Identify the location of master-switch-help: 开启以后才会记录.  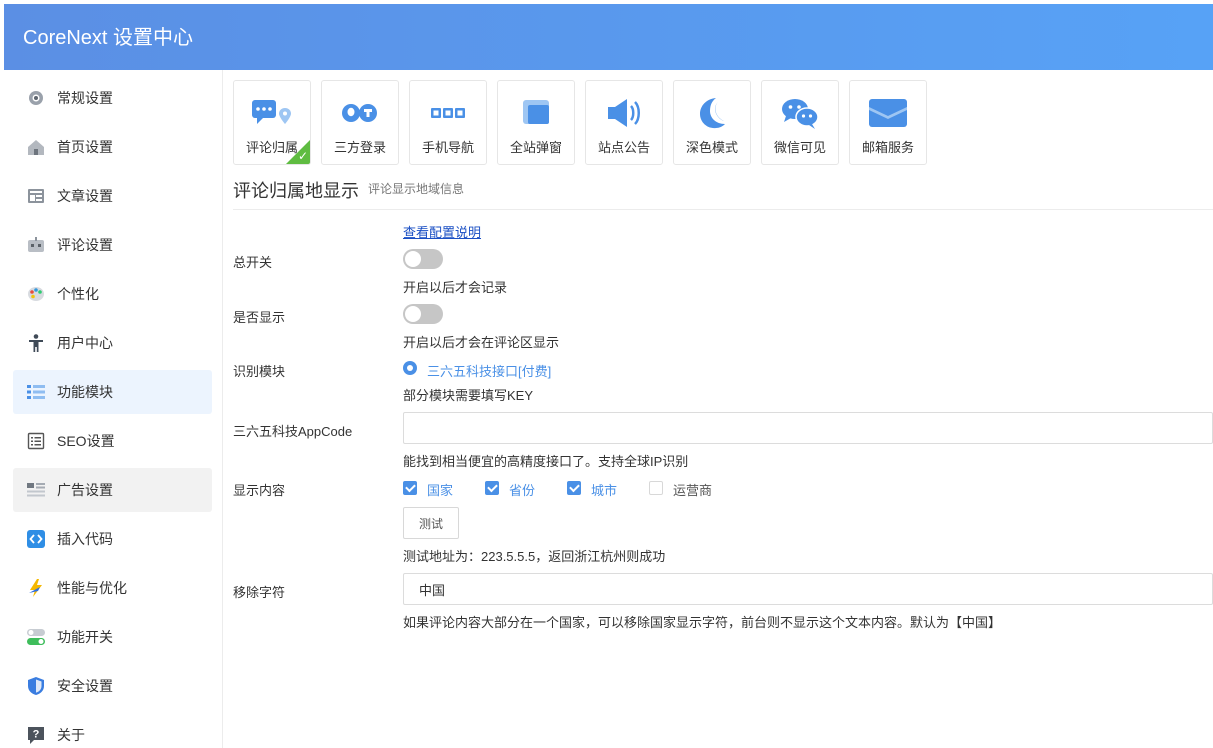
(455, 287).